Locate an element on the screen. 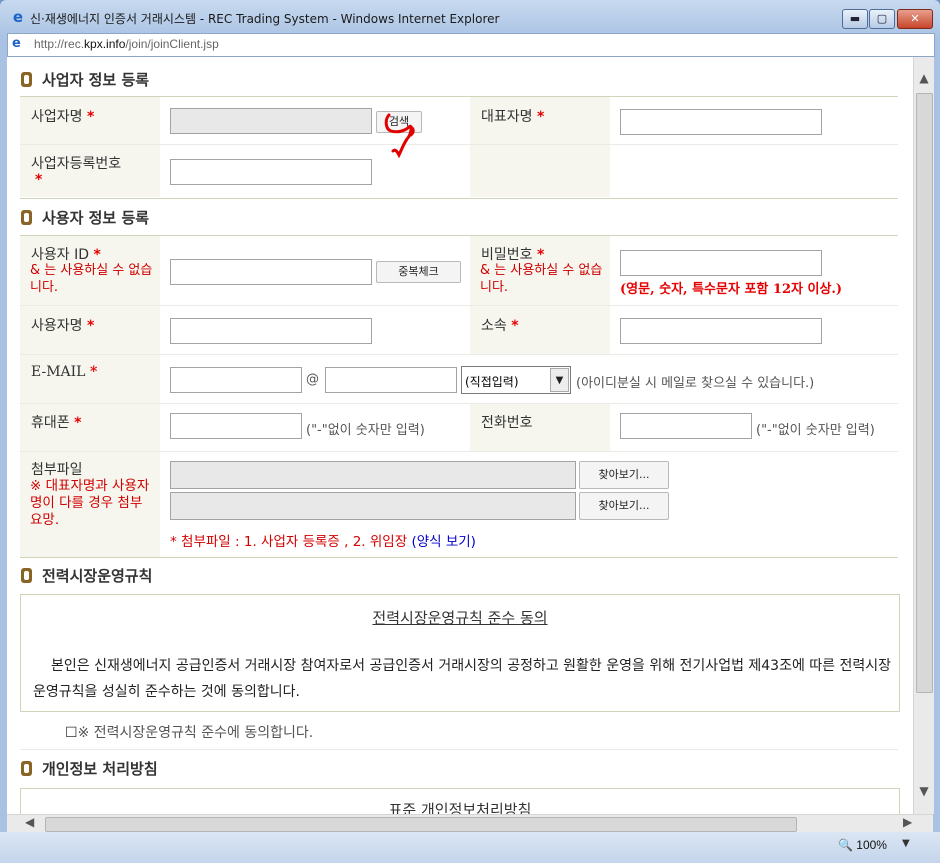 This screenshot has height=863, width=940. agree-checkbox-label: ※ 전력시장운영규칙 준수에 동의합니다. is located at coordinates (195, 733).